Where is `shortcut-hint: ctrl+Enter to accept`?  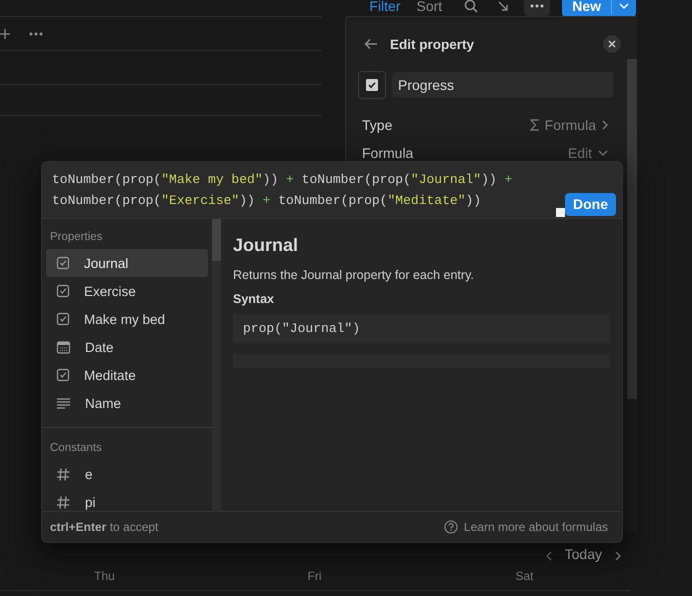 shortcut-hint: ctrl+Enter to accept is located at coordinates (104, 527).